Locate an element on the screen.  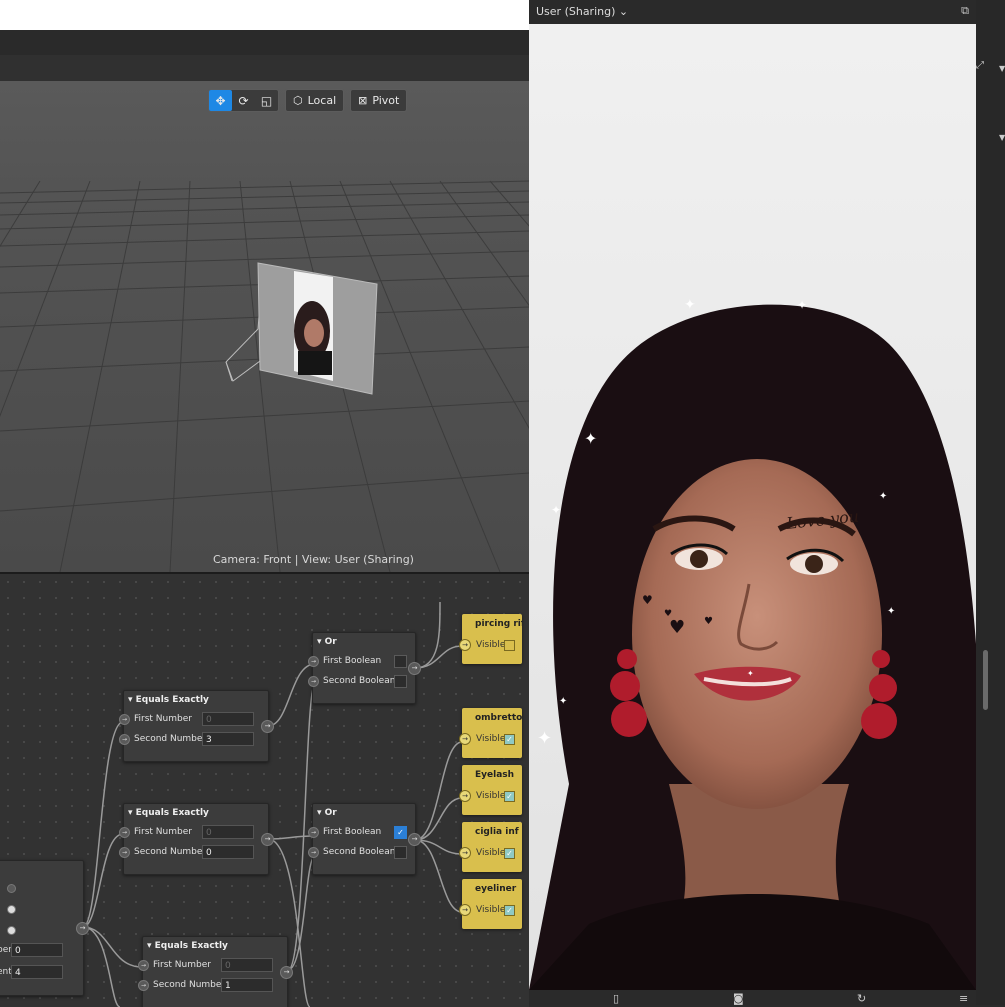
node-title: ▾ Equals Exactly is located at coordinates (187, 946).